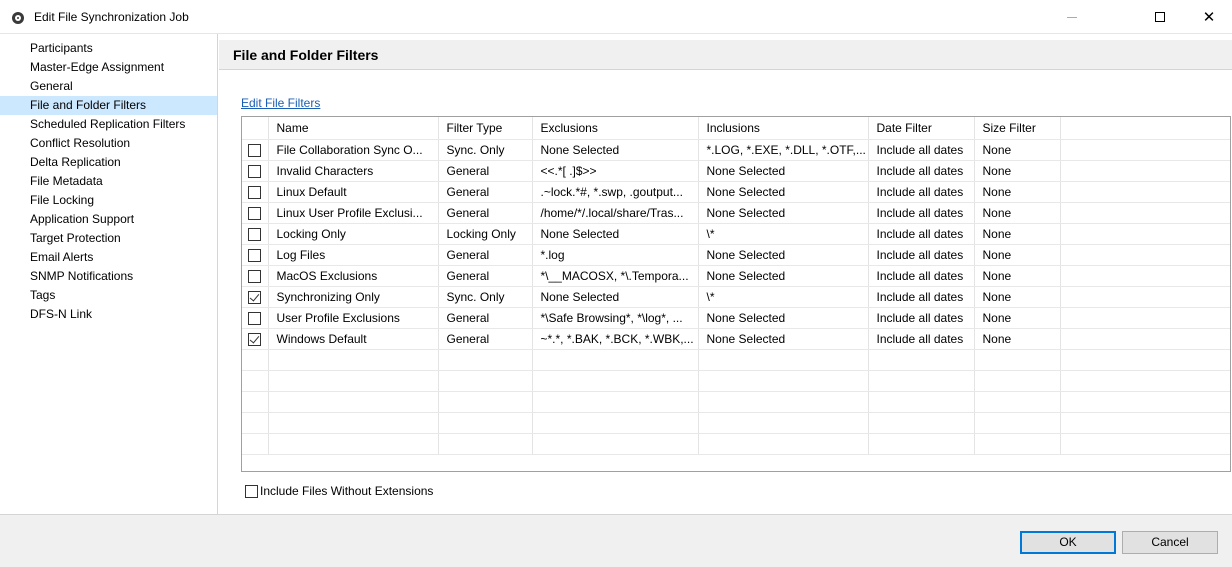  What do you see at coordinates (353, 255) in the screenshot?
I see `filter-name-cell: Log Files` at bounding box center [353, 255].